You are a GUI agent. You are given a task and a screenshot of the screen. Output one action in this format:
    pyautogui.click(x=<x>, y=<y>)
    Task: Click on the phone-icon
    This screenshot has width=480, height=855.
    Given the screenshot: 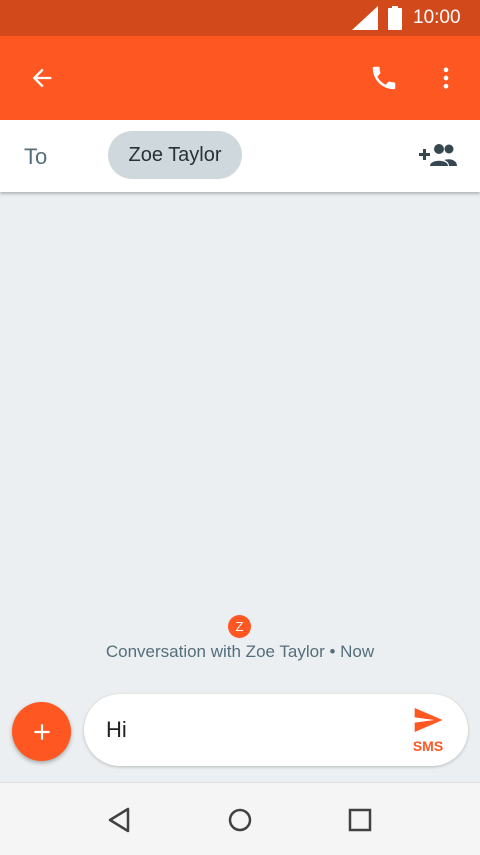 What is the action you would take?
    pyautogui.click(x=384, y=78)
    